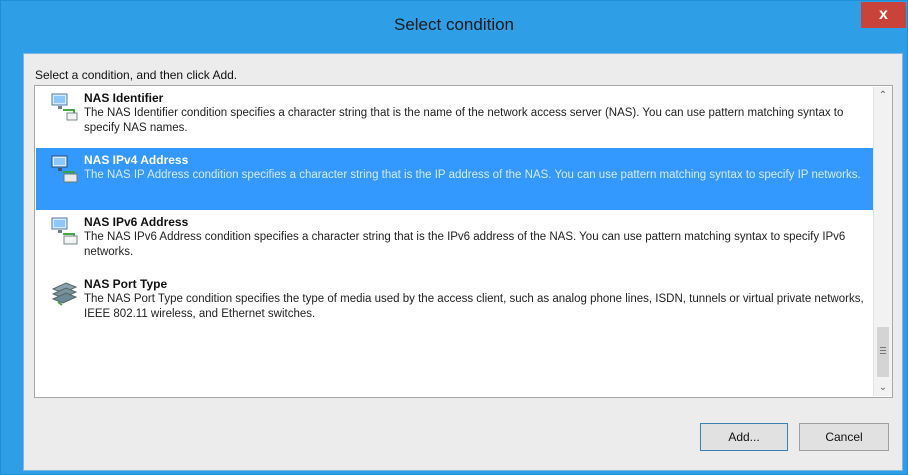  I want to click on close-button: x, so click(883, 15).